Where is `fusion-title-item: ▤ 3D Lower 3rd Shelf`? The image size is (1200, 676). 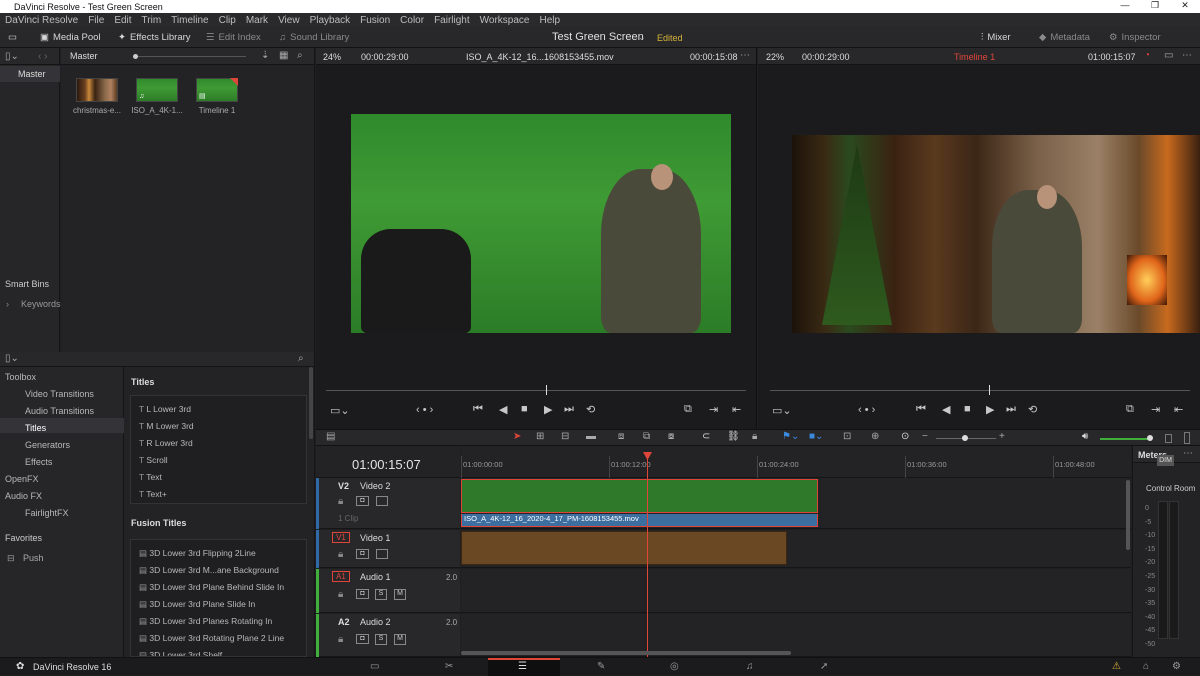
fusion-title-item: ▤ 3D Lower 3rd Shelf is located at coordinates (180, 653).